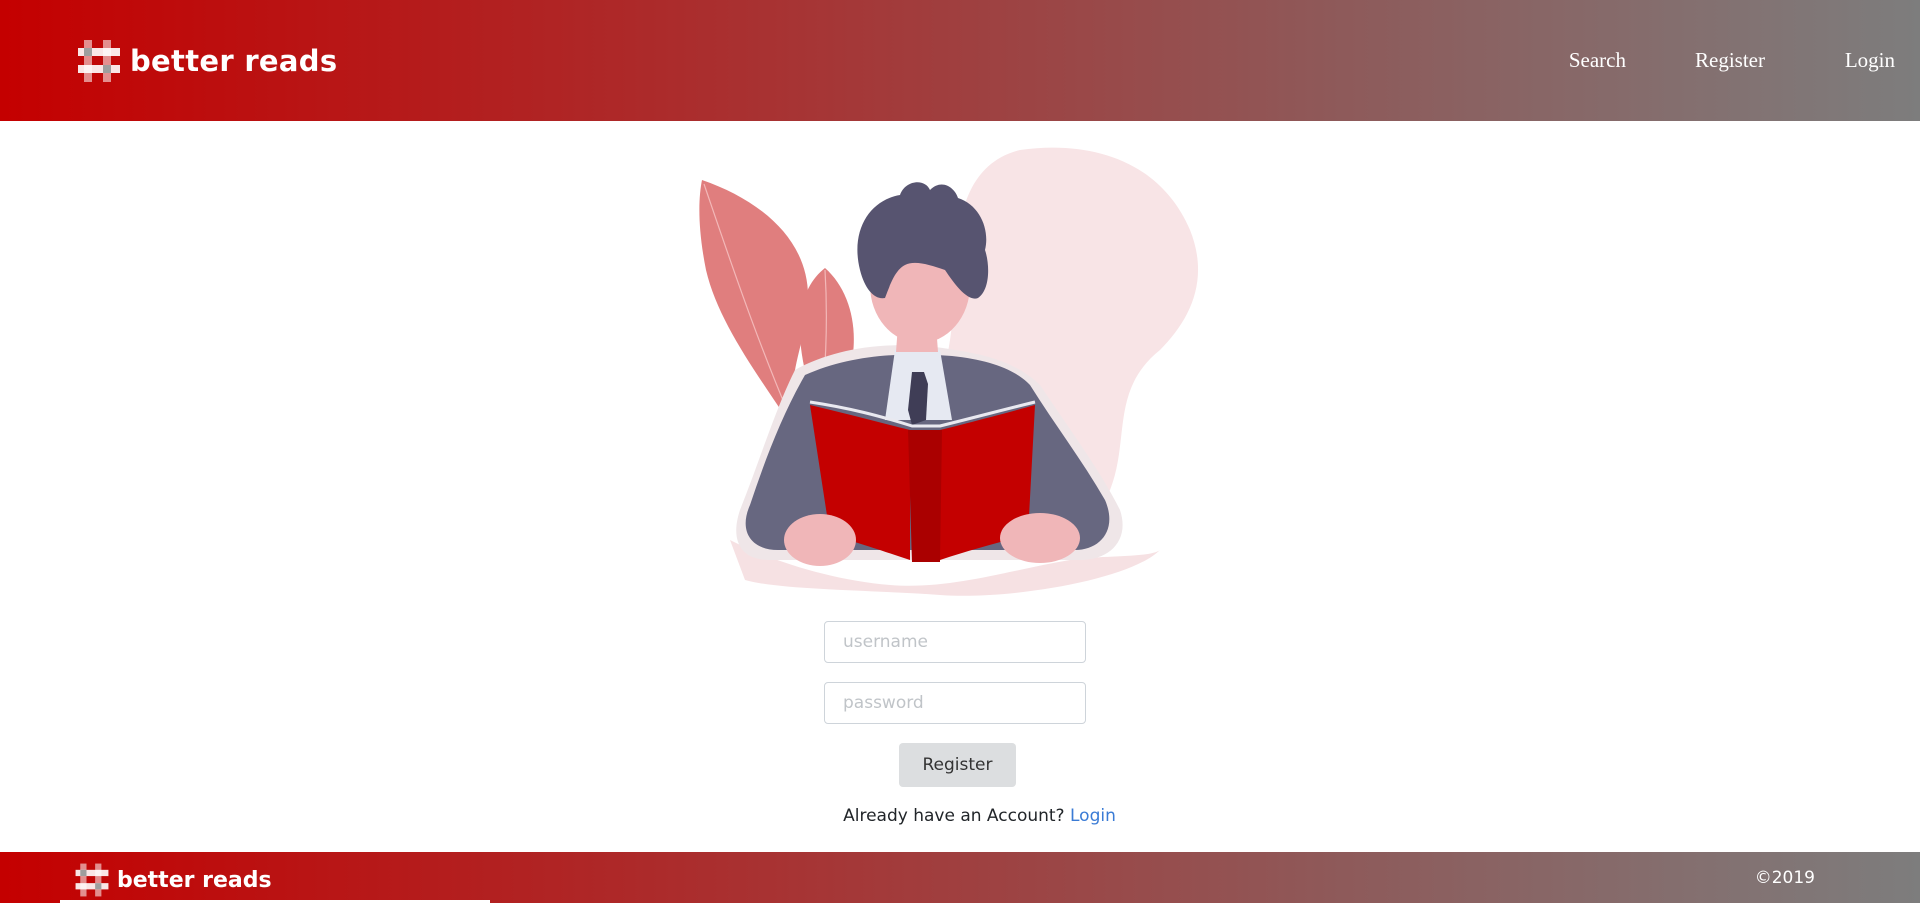  What do you see at coordinates (957, 765) in the screenshot?
I see `register-button: Register` at bounding box center [957, 765].